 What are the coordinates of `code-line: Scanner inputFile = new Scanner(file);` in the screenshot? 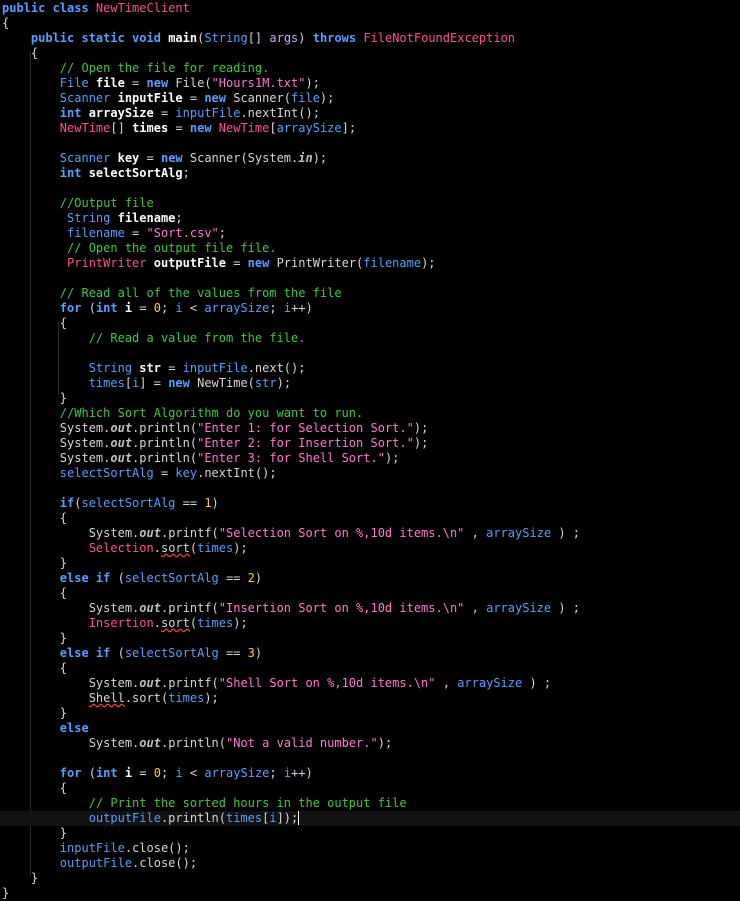 It's located at (168, 98).